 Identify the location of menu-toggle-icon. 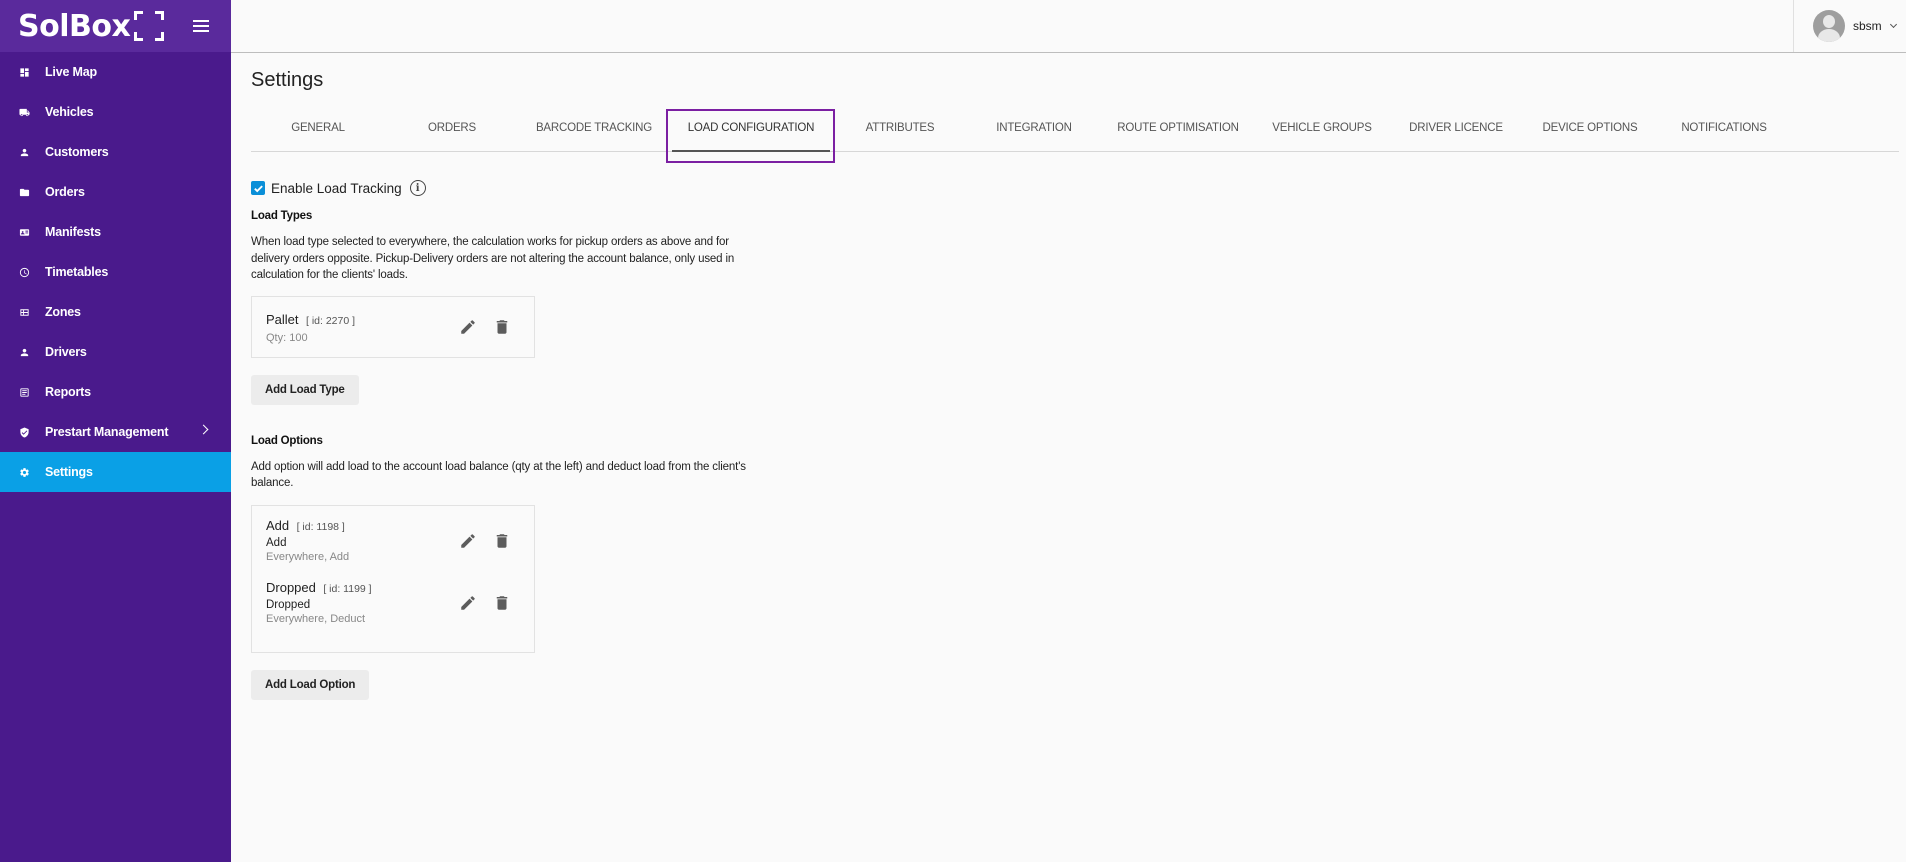
(201, 26).